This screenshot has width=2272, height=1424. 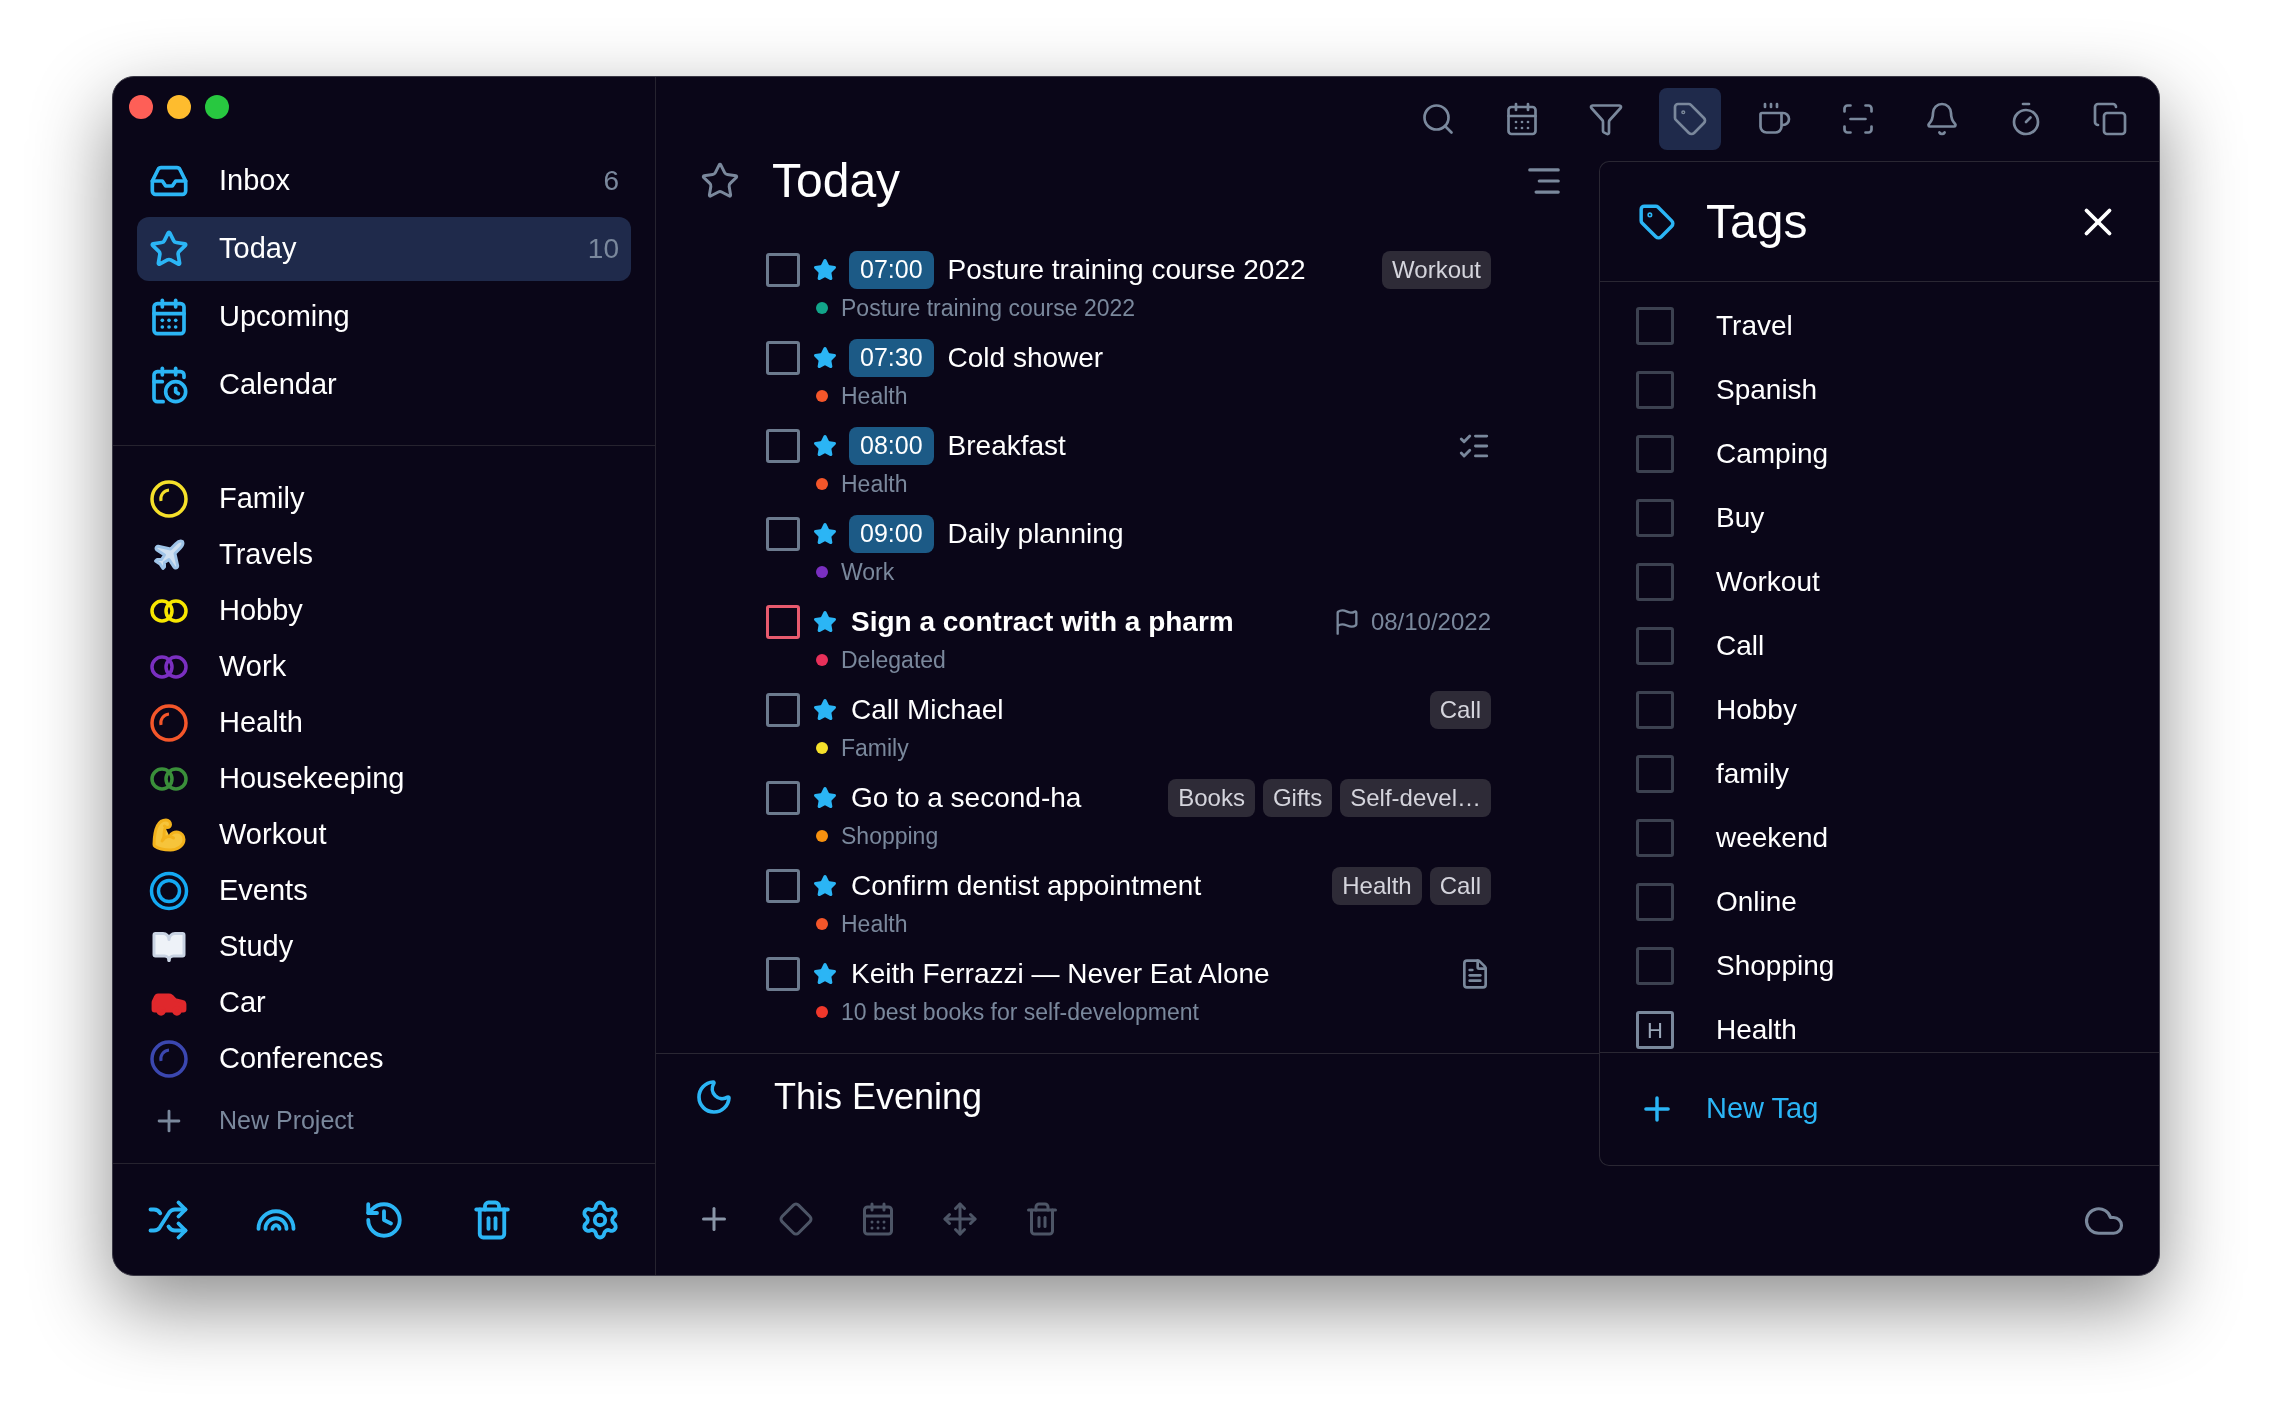 What do you see at coordinates (1879, 326) in the screenshot?
I see `tag-list-item: Travel` at bounding box center [1879, 326].